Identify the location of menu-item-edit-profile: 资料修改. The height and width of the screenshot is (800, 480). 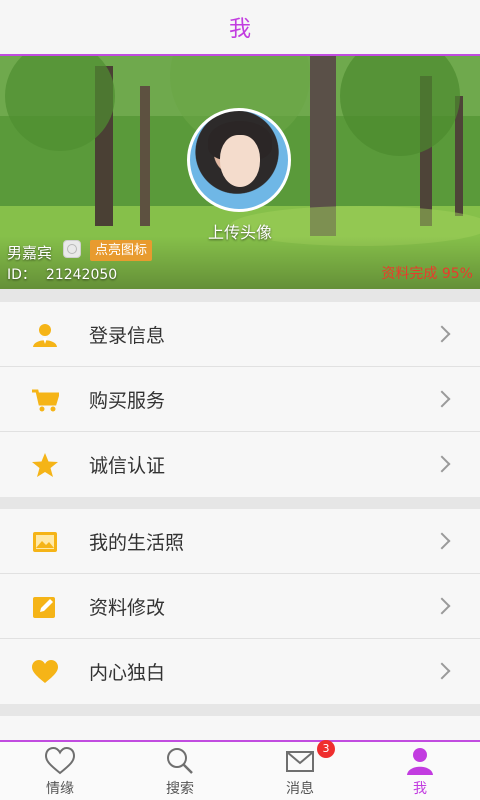
(240, 606).